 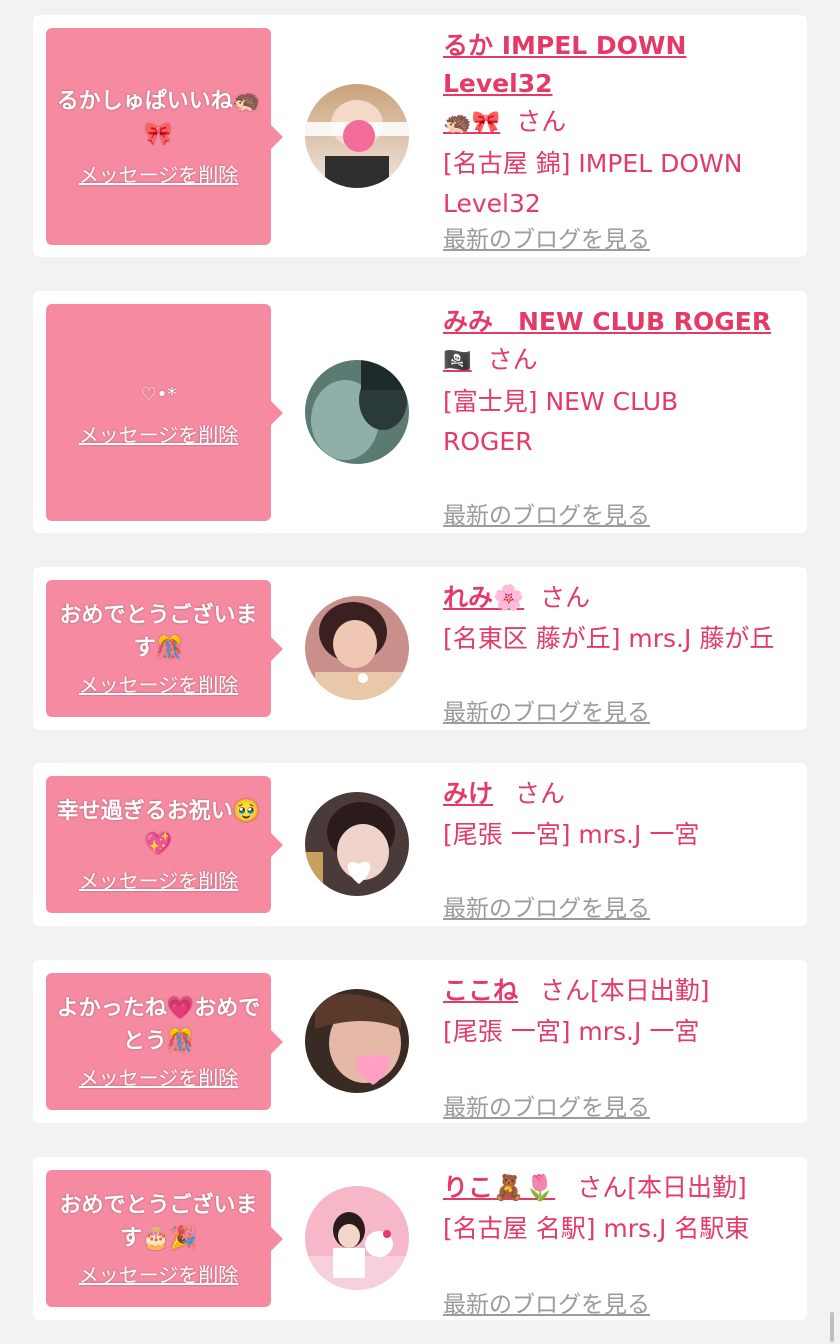 What do you see at coordinates (468, 793) in the screenshot?
I see `girl-name-link: みけ` at bounding box center [468, 793].